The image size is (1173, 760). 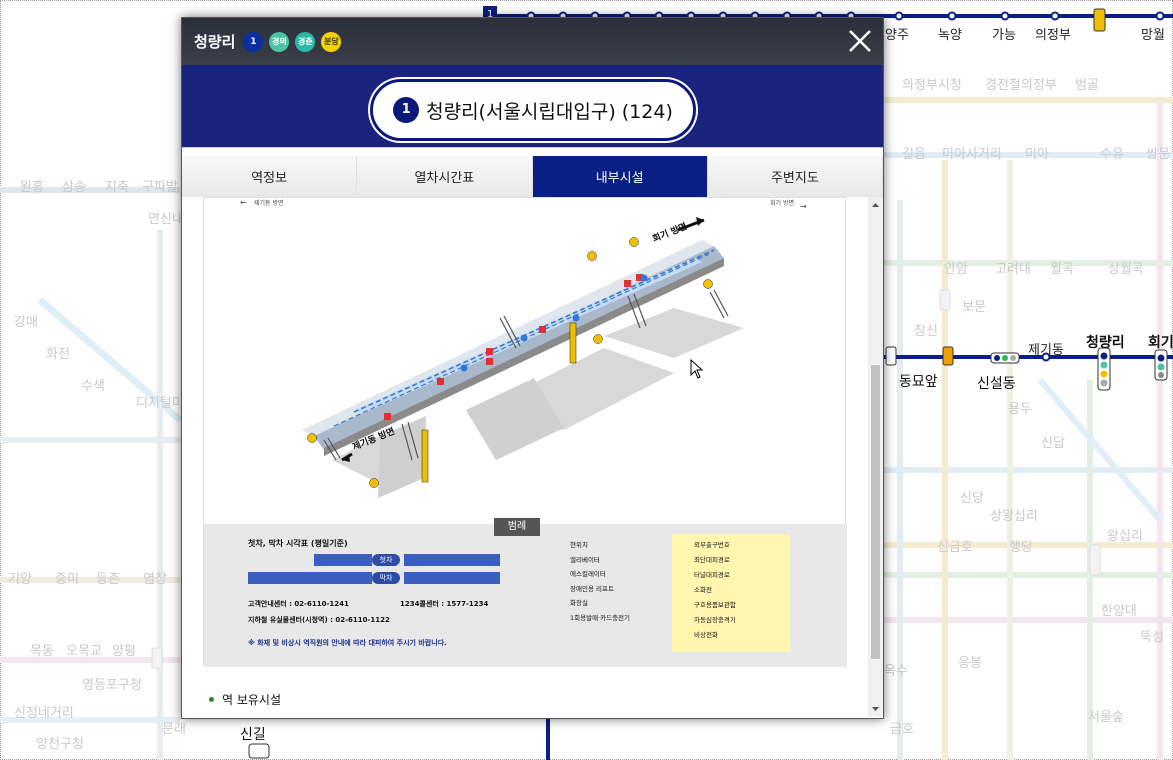 What do you see at coordinates (67, 577) in the screenshot?
I see `map-station-label: 증미` at bounding box center [67, 577].